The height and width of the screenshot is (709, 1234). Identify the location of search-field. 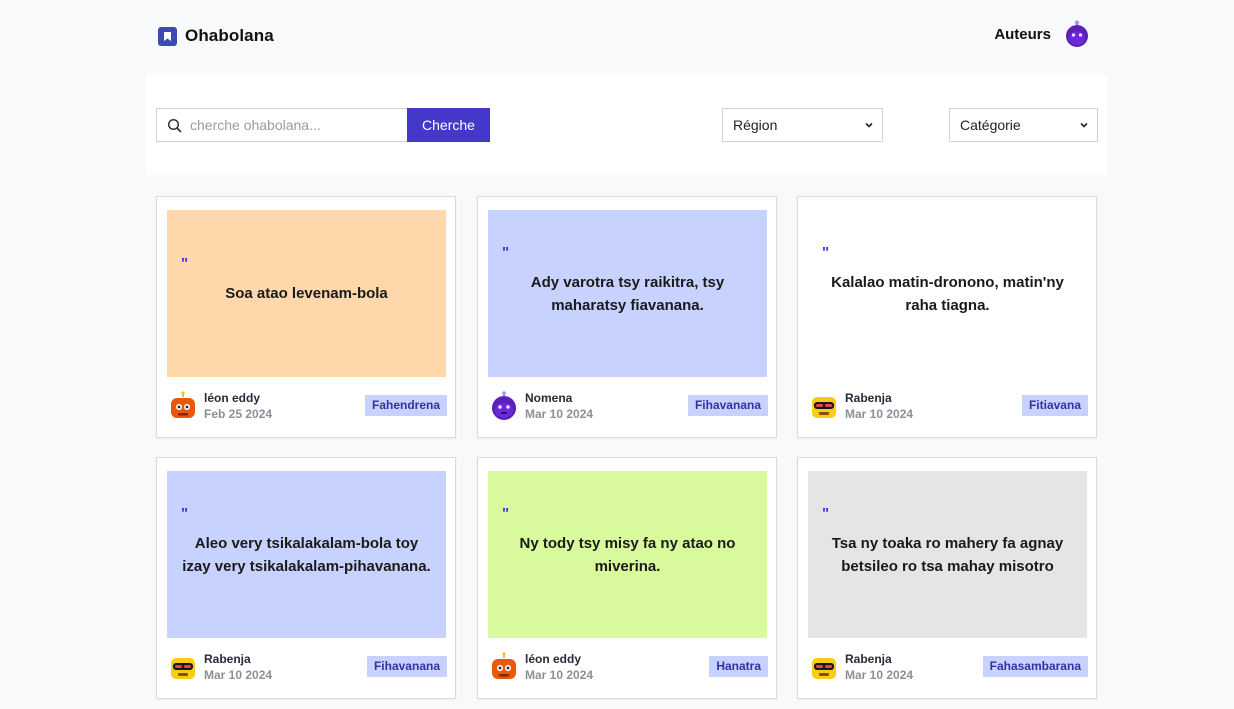
(281, 125).